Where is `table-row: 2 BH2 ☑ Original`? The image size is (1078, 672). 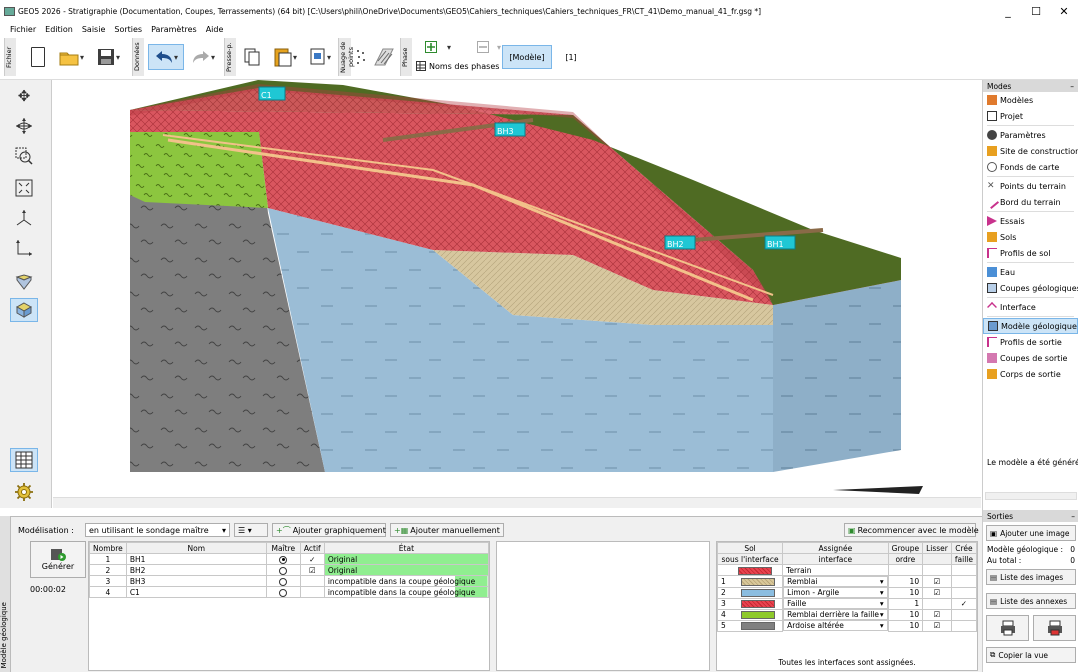 table-row: 2 BH2 ☑ Original is located at coordinates (289, 570).